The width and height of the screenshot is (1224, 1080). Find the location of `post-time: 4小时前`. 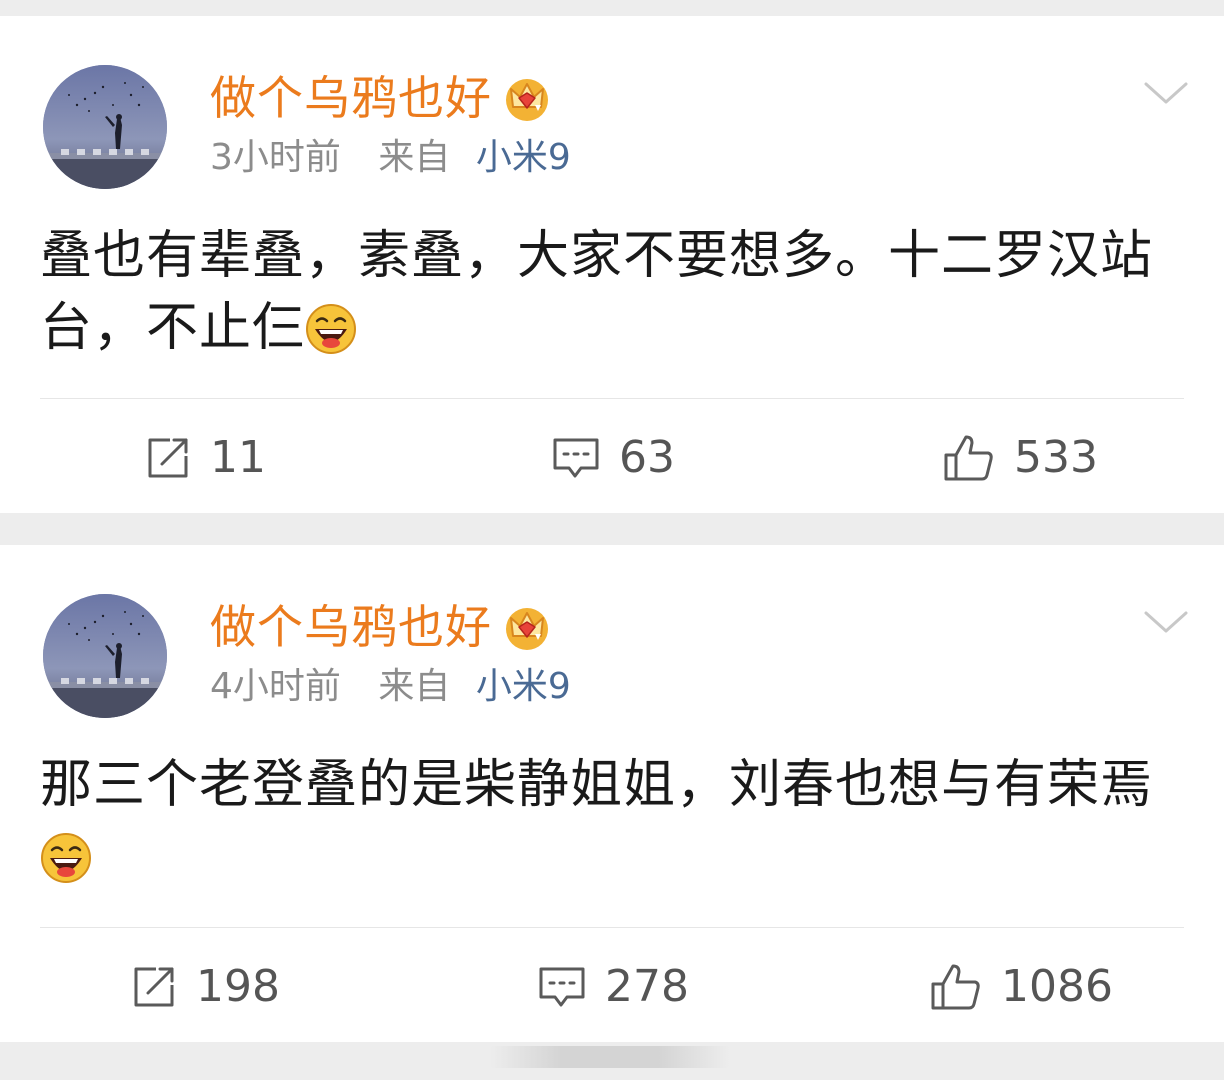

post-time: 4小时前 is located at coordinates (275, 686).